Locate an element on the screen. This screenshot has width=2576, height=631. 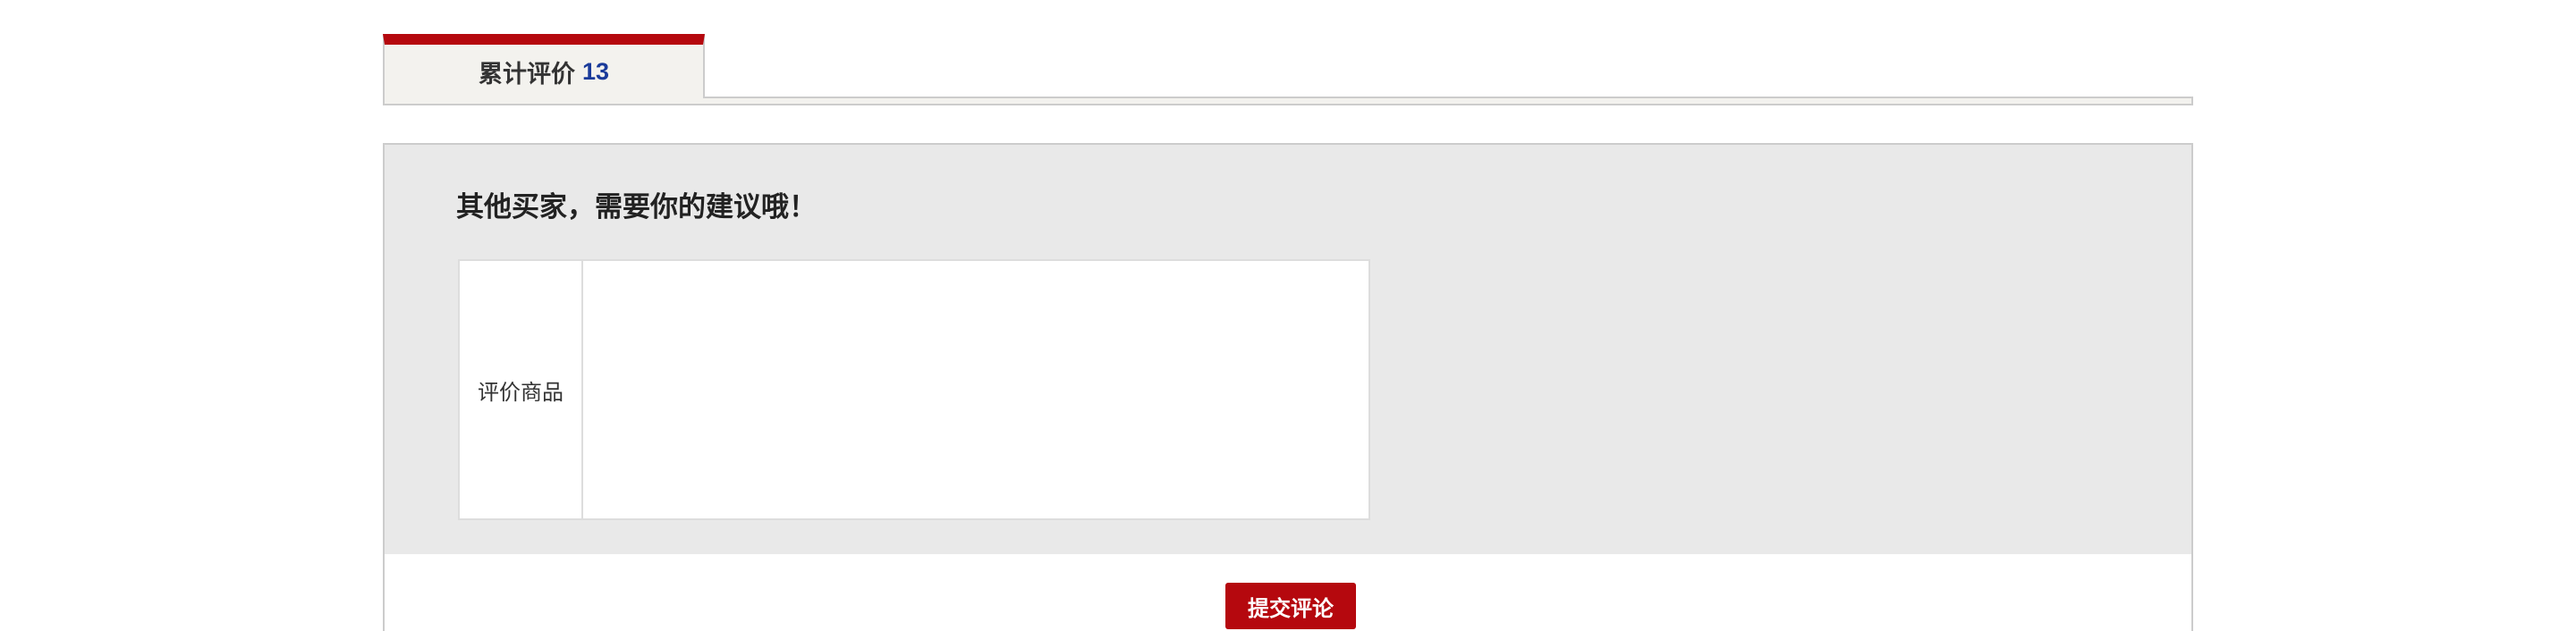
form-footer: 提交评论 is located at coordinates (1288, 592).